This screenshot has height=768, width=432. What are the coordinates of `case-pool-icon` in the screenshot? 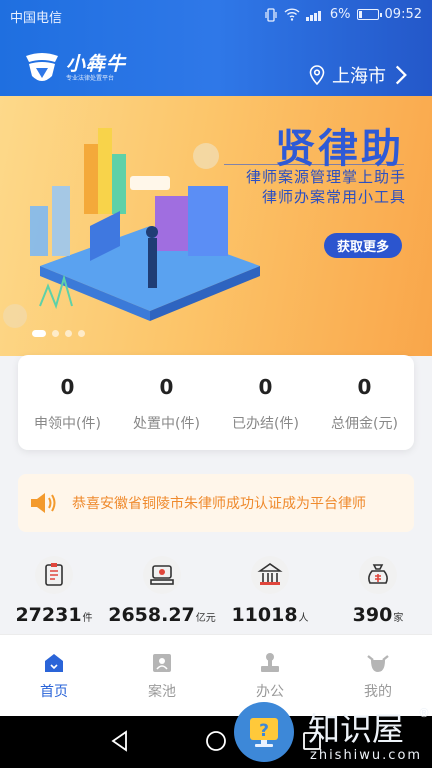 It's located at (162, 663).